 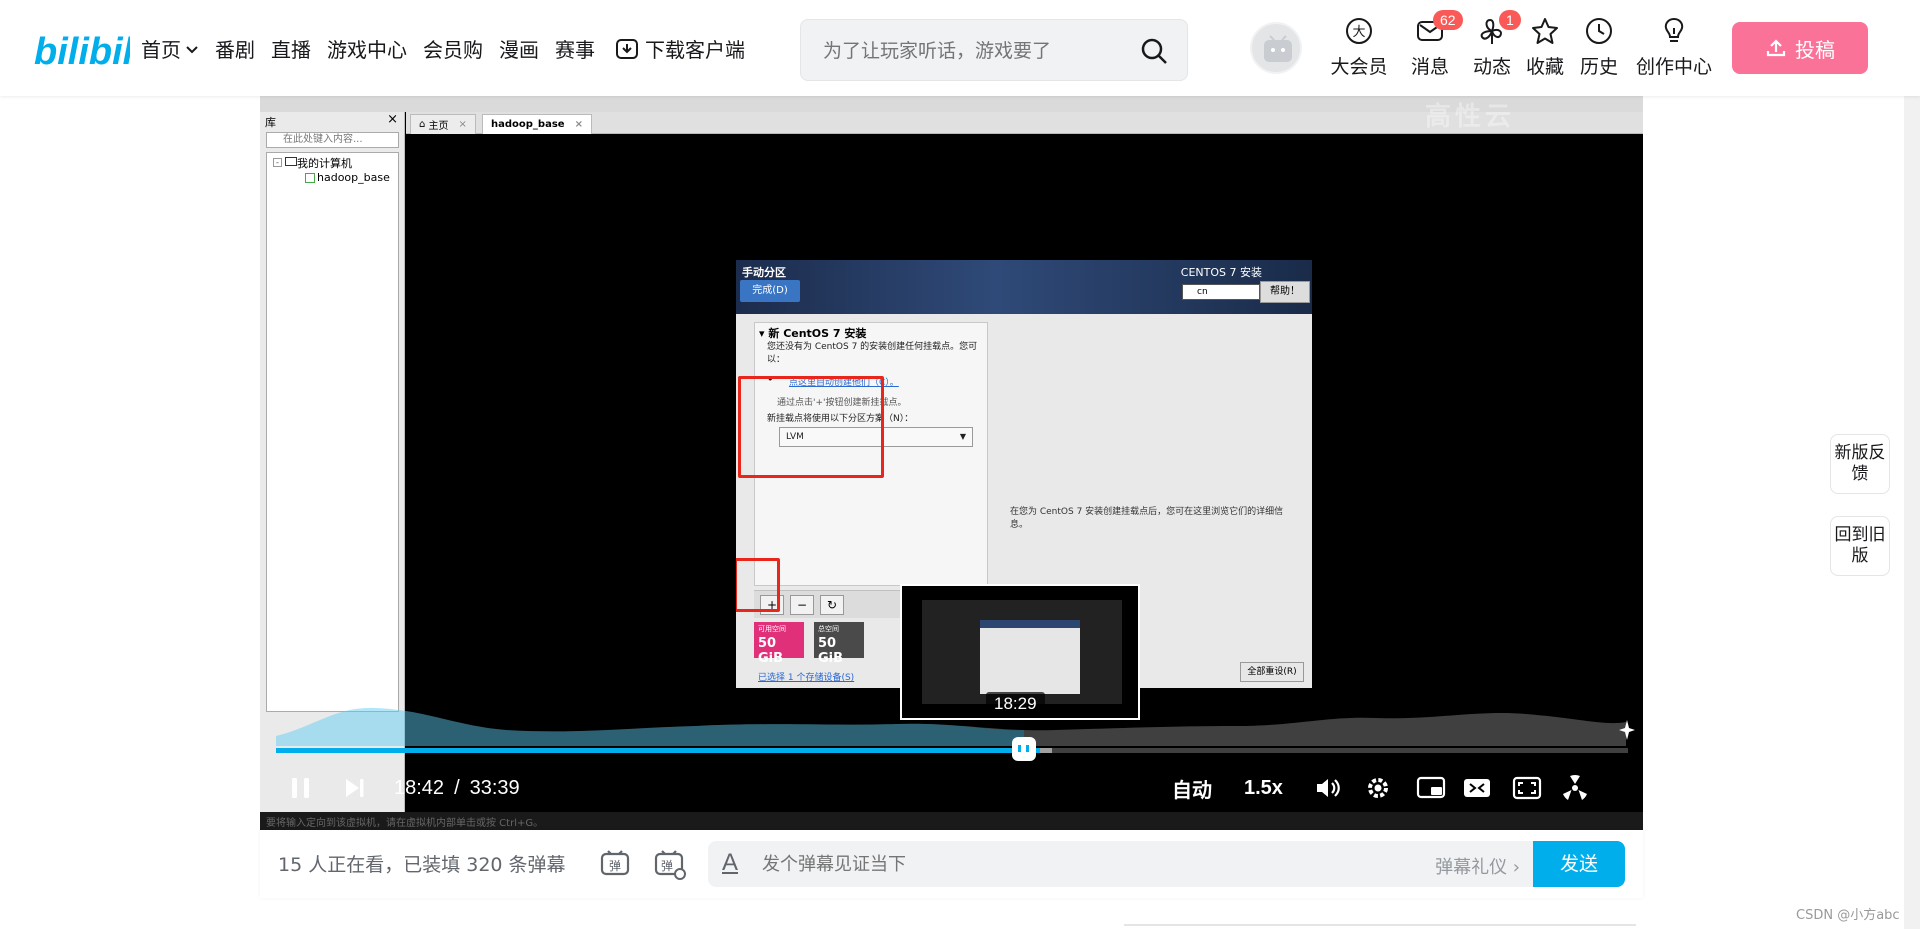 I want to click on nav-home: 首页, so click(x=170, y=48).